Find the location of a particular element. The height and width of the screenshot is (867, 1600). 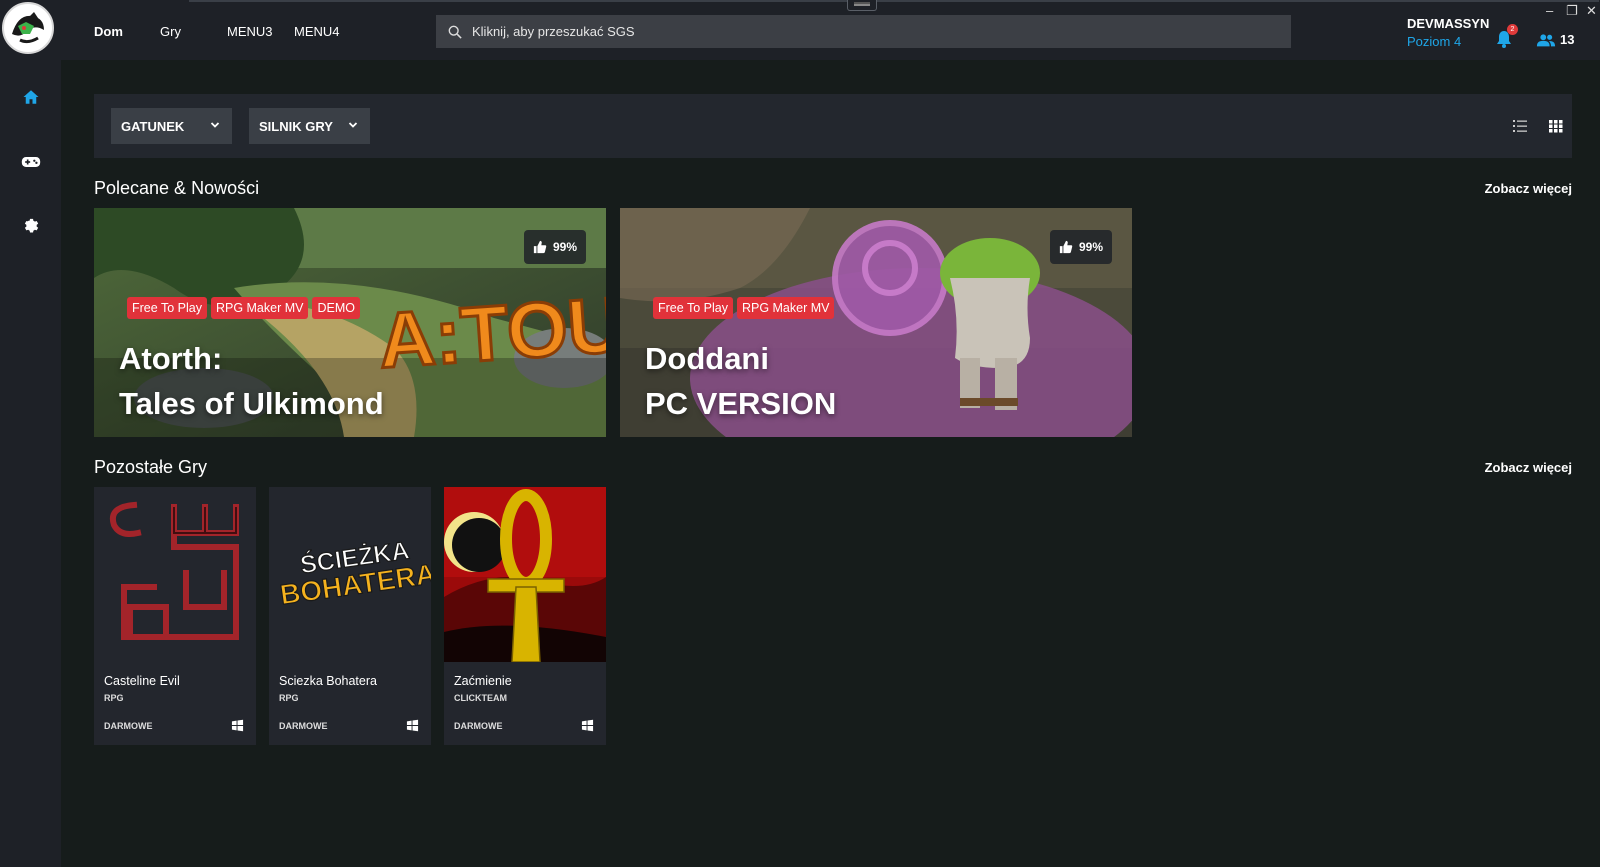

engine-dropdown: SILNIK GRY is located at coordinates (309, 126).